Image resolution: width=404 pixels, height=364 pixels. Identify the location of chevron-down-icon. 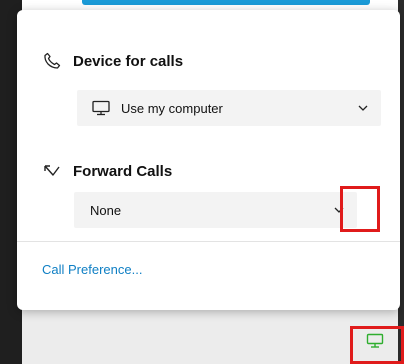
(363, 108).